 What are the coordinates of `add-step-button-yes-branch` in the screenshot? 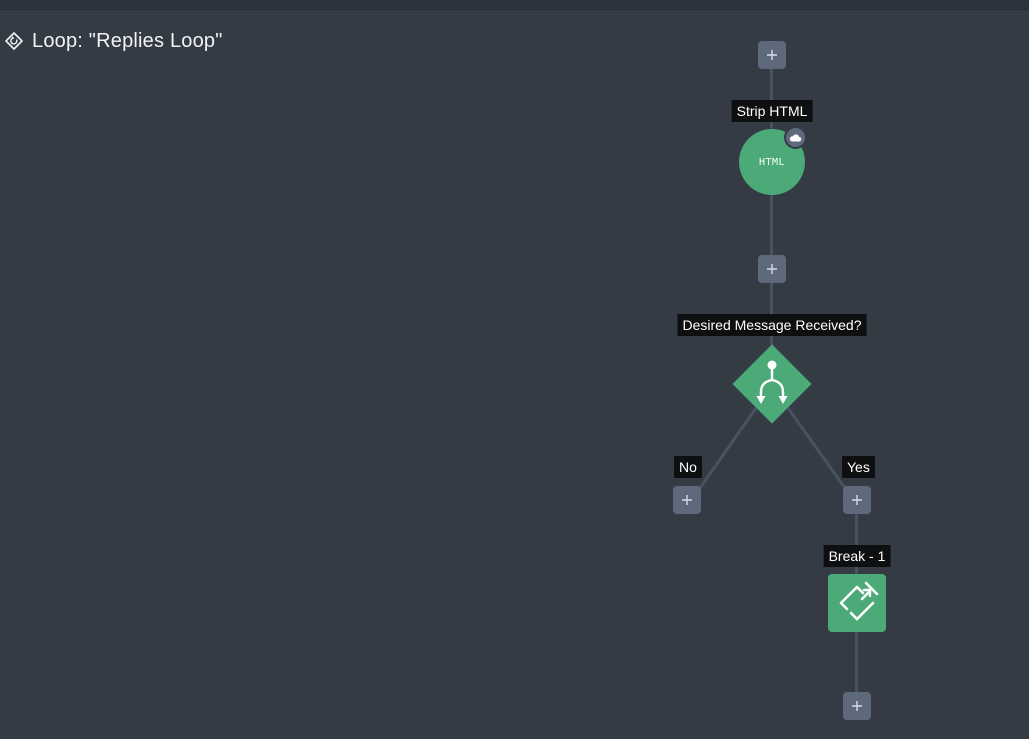 It's located at (857, 500).